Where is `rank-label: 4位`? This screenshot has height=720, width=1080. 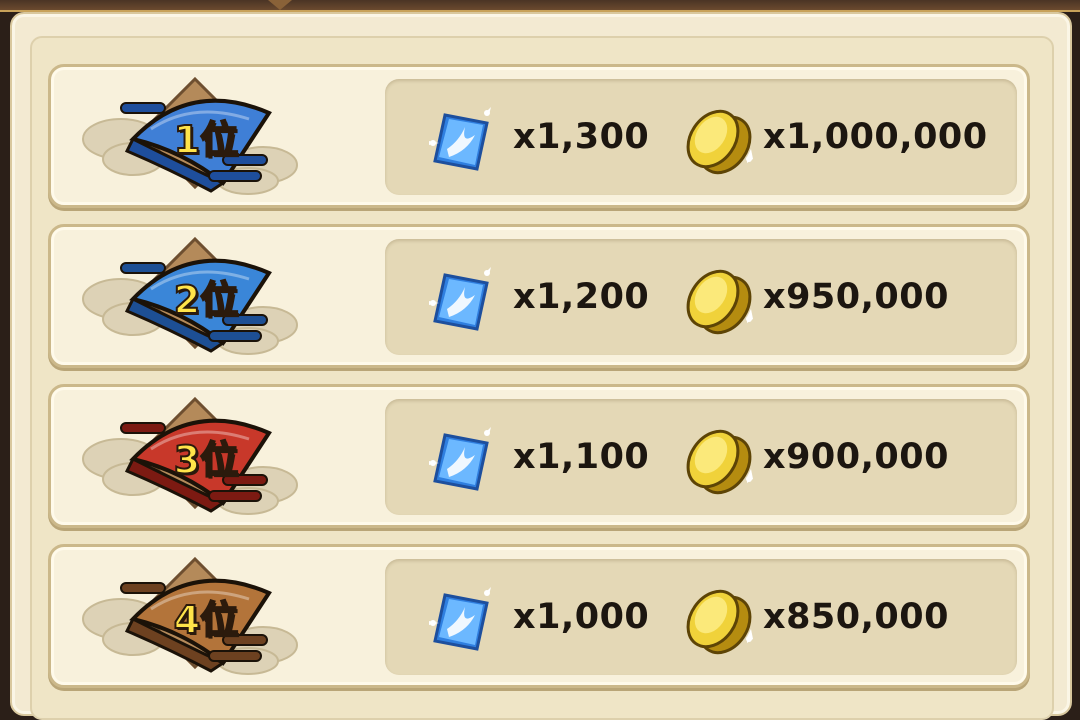 rank-label: 4位 is located at coordinates (206, 620).